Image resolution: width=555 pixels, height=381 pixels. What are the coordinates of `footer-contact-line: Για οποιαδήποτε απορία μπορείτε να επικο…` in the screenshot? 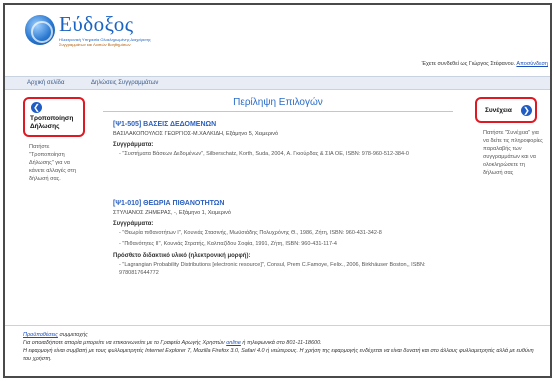 It's located at (283, 343).